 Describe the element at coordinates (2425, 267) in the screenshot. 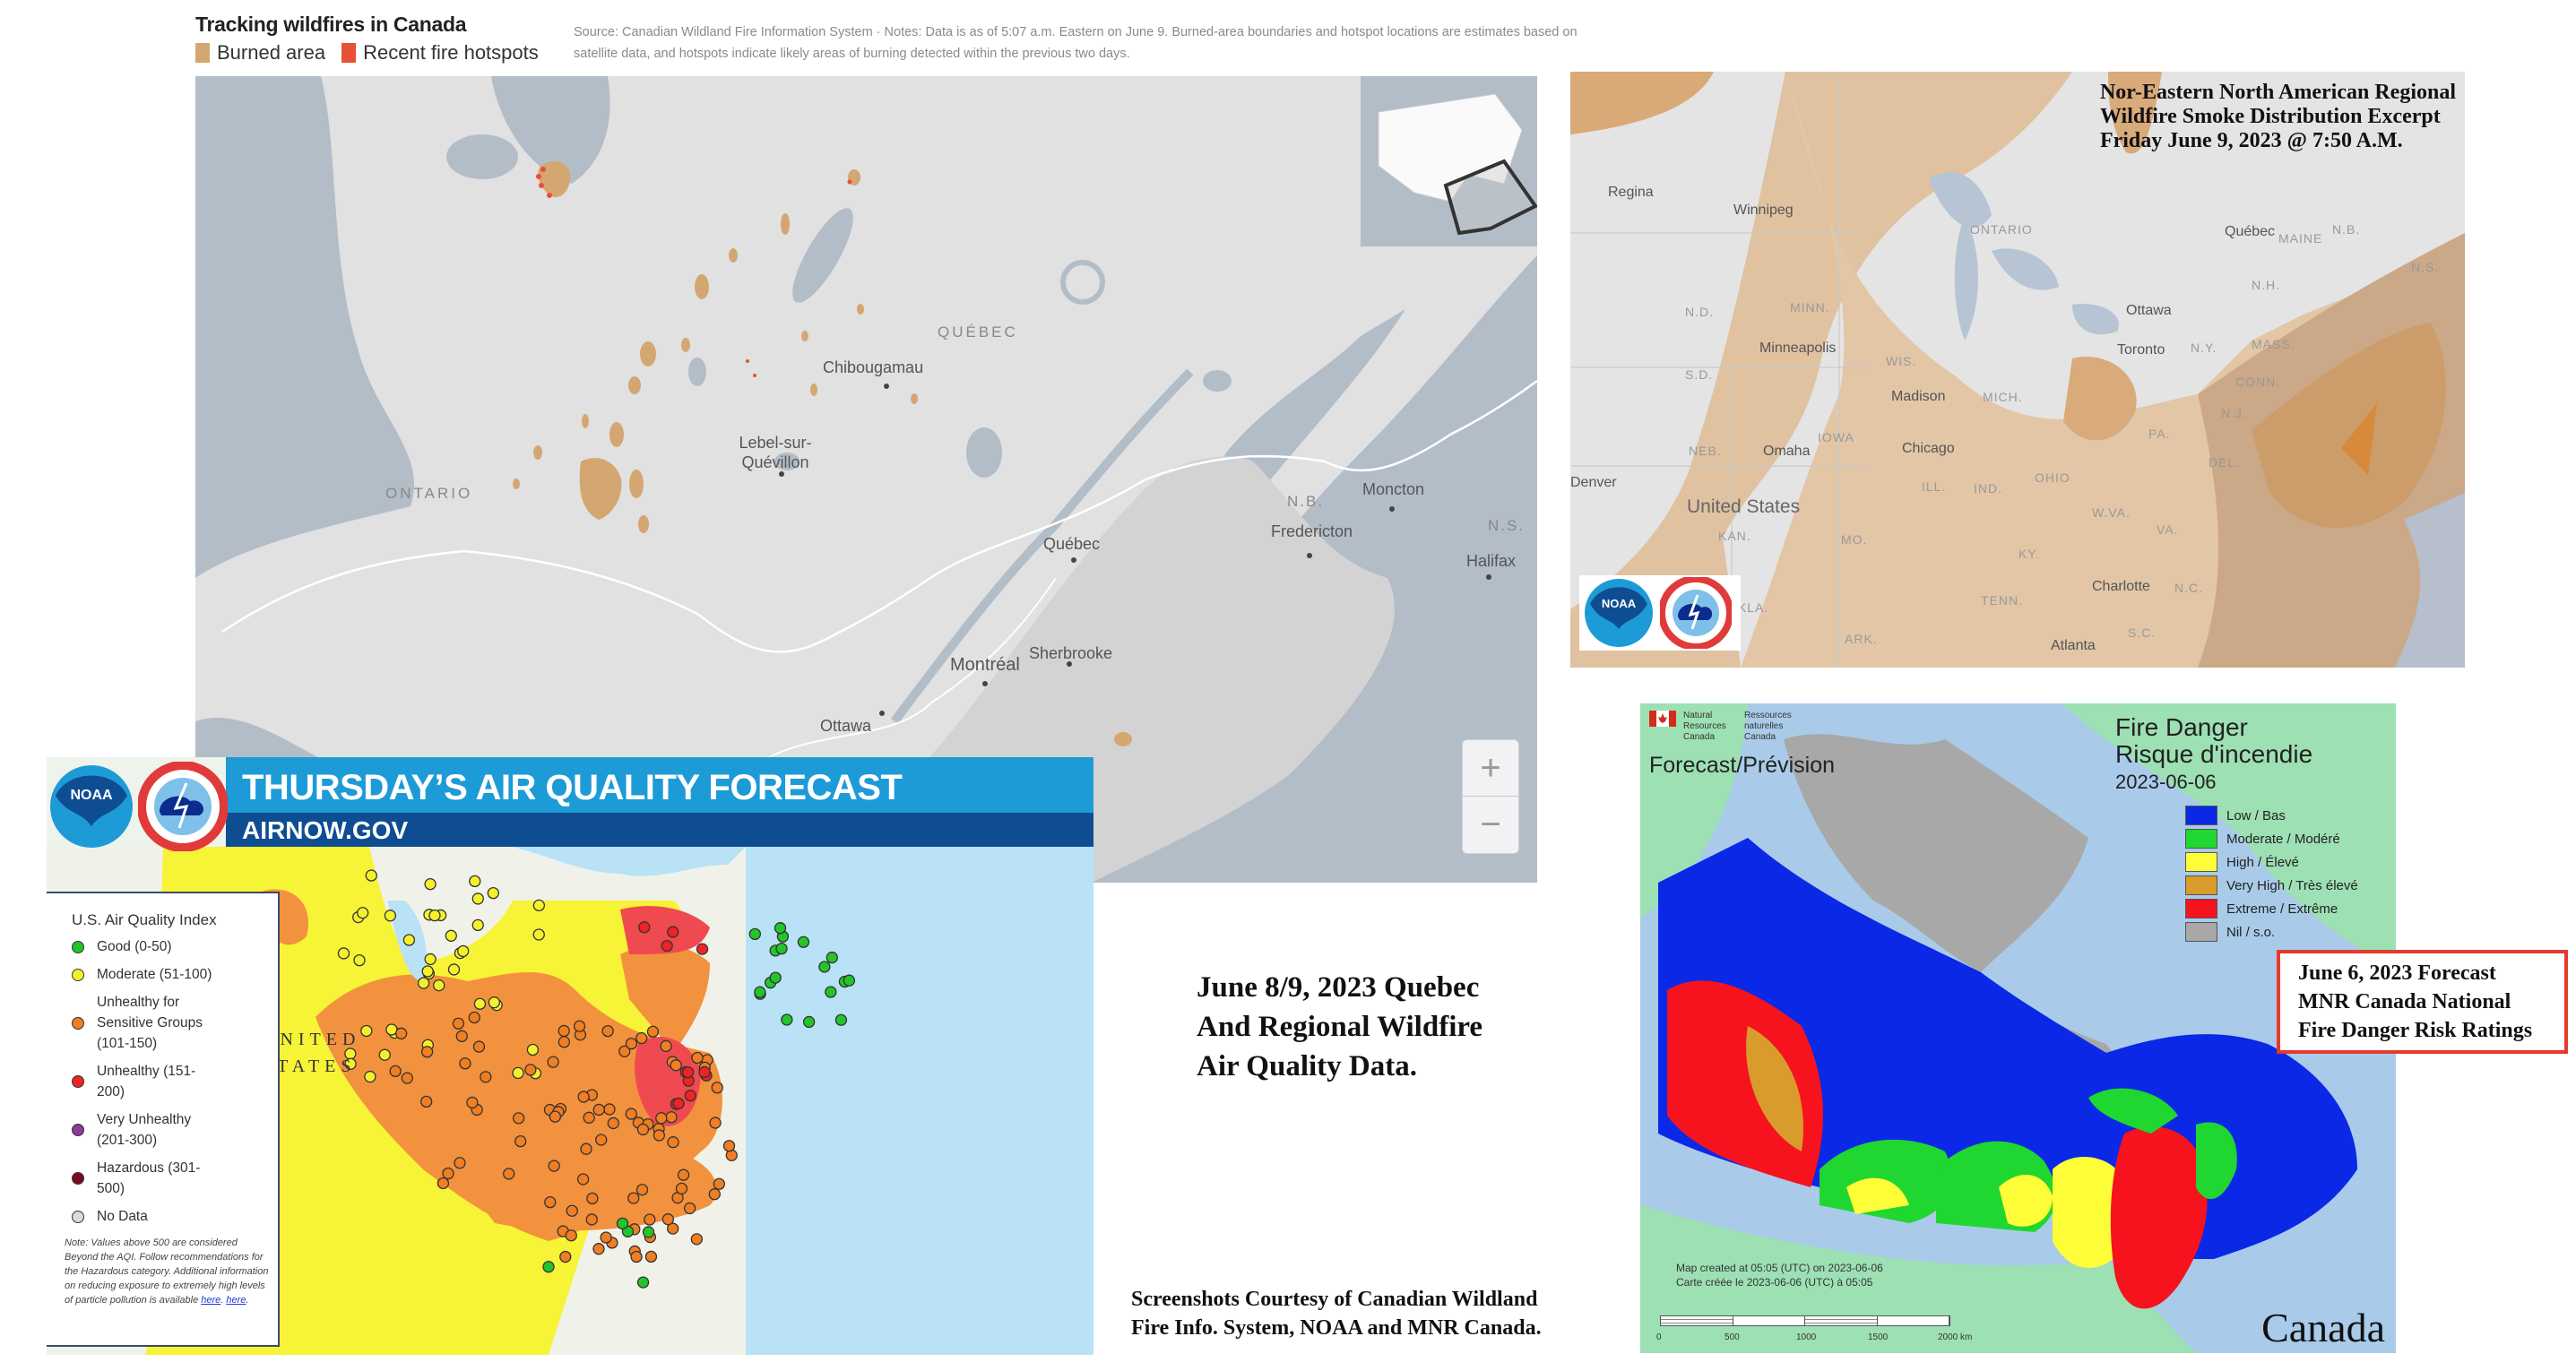

I see `smoke-state-label: N.S.` at that location.